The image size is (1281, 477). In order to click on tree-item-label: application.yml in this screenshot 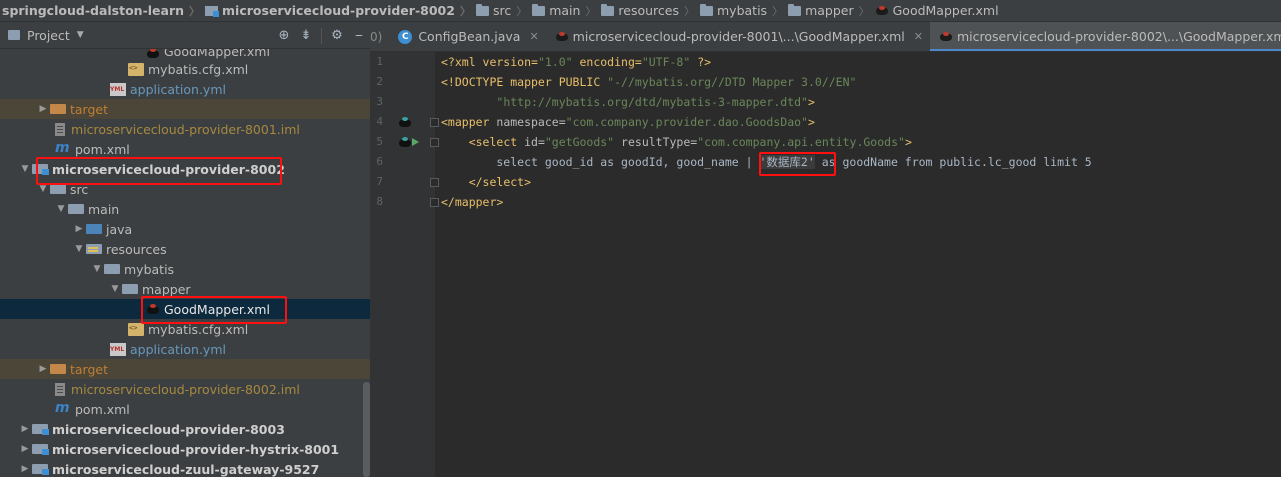, I will do `click(178, 89)`.